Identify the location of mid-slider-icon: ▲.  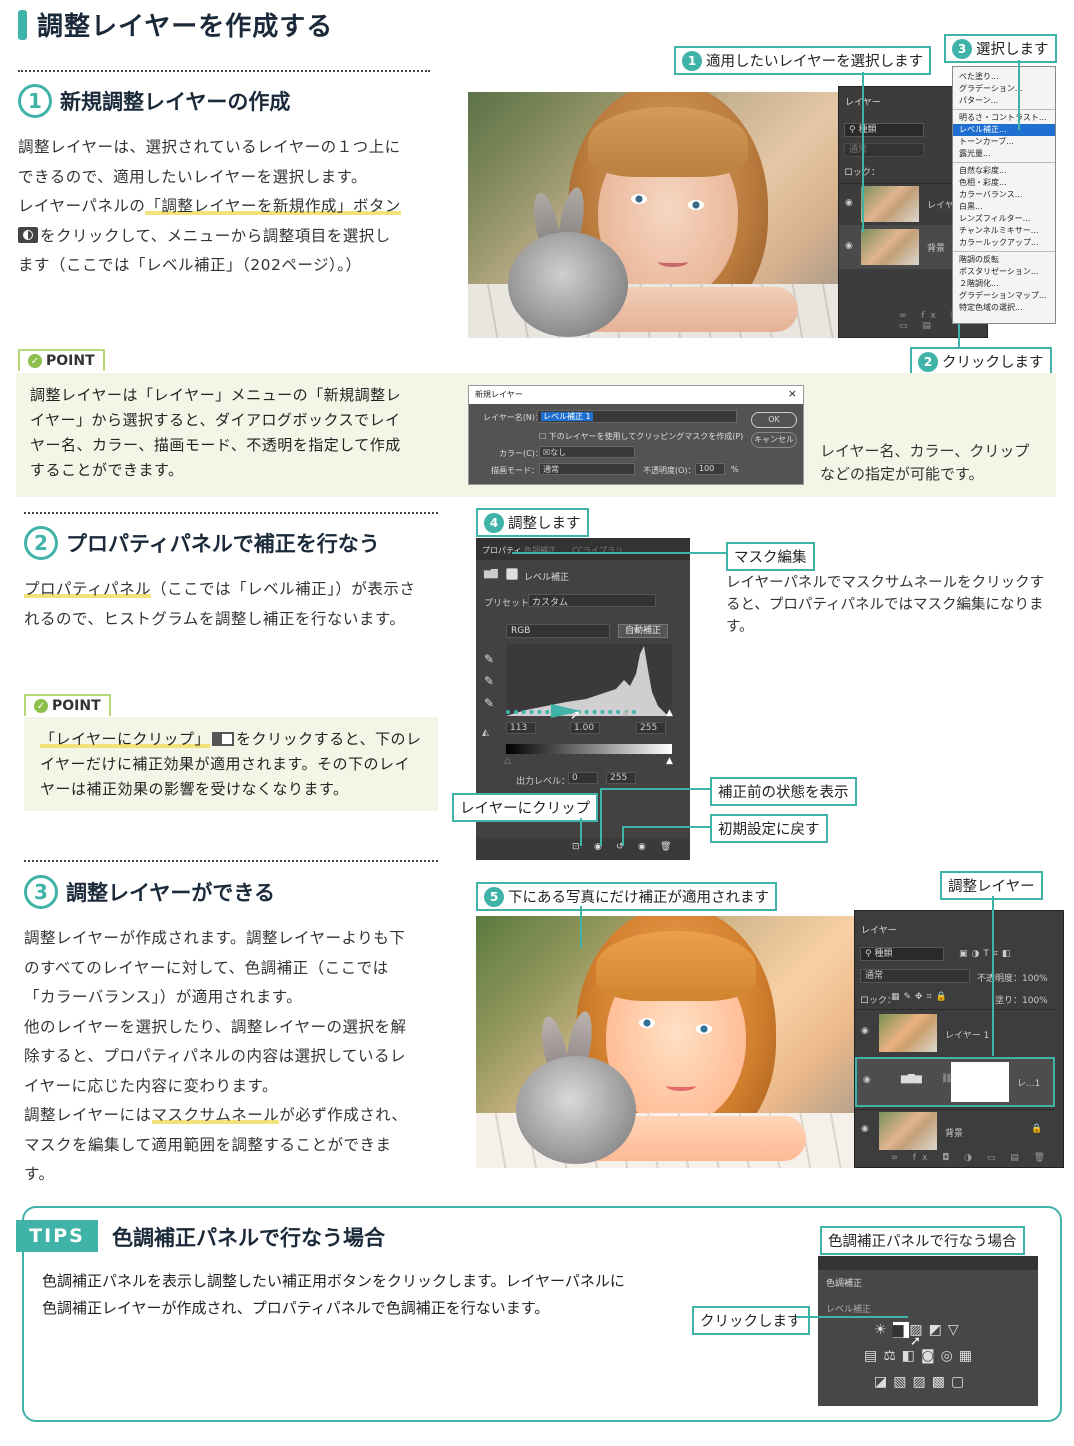
(625, 713).